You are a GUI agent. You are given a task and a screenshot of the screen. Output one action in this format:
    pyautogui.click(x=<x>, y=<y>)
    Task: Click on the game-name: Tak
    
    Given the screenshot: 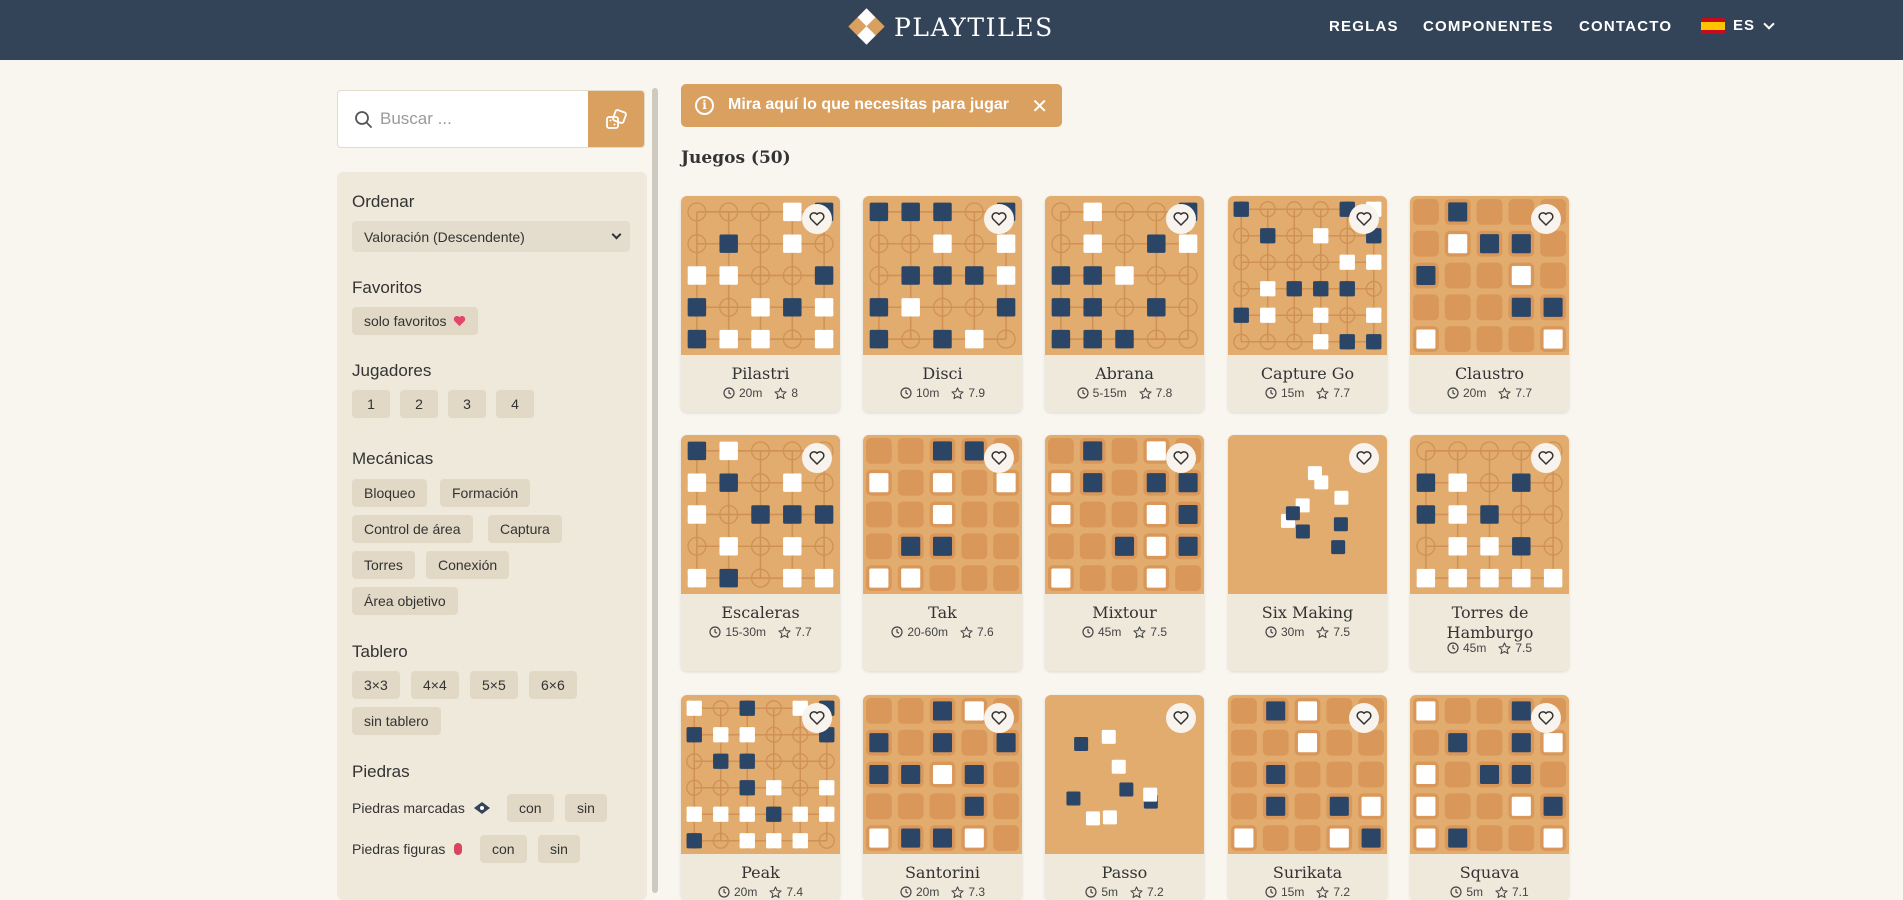 What is the action you would take?
    pyautogui.click(x=942, y=613)
    